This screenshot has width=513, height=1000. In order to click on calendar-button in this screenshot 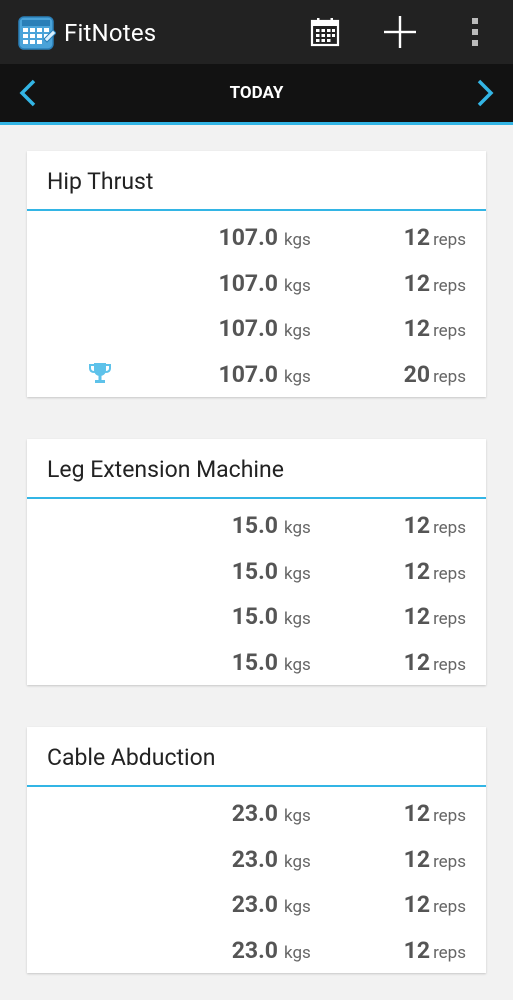, I will do `click(325, 32)`.